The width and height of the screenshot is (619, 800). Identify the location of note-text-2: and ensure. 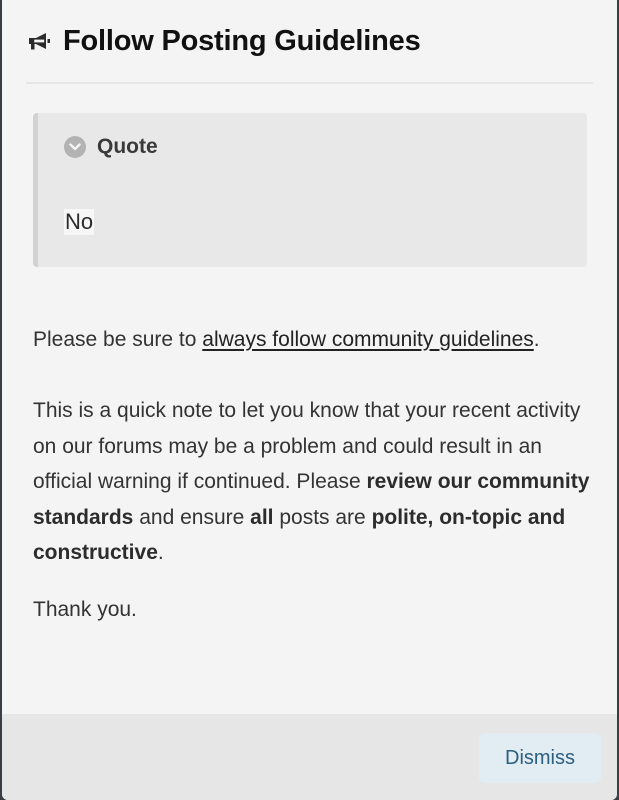
(192, 517).